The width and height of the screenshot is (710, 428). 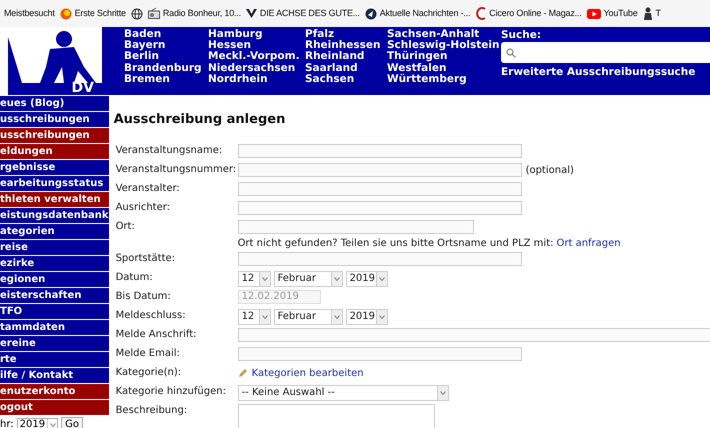 I want to click on video-logo-icon, so click(x=593, y=13).